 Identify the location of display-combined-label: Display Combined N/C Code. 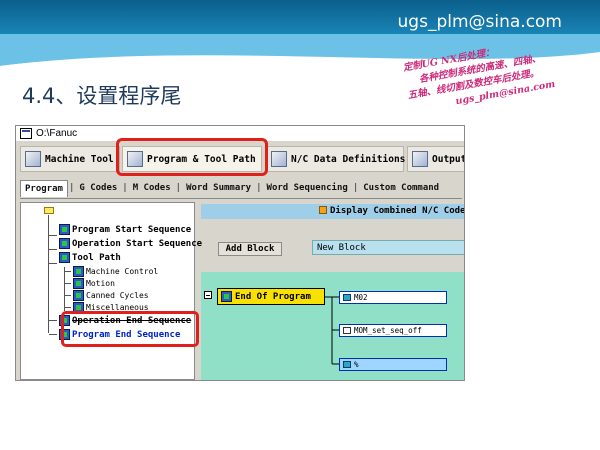
(397, 211).